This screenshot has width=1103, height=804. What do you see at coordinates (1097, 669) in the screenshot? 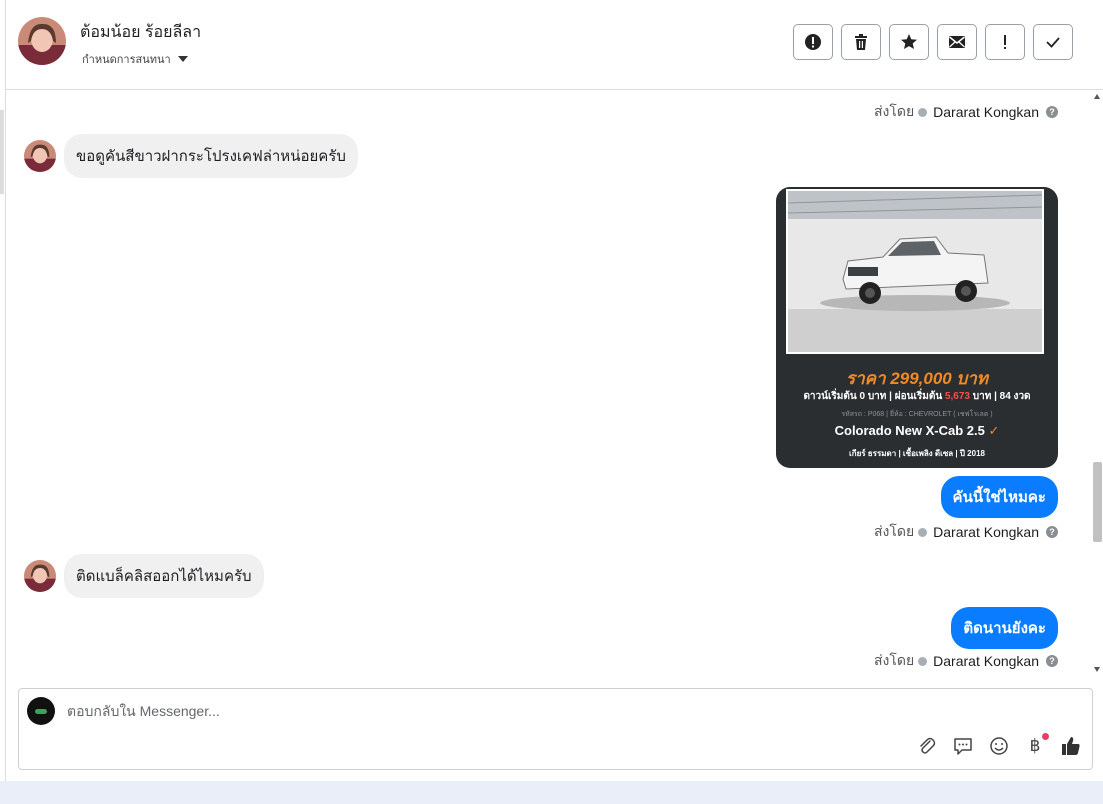
I see `scroll-down-arrow-icon` at bounding box center [1097, 669].